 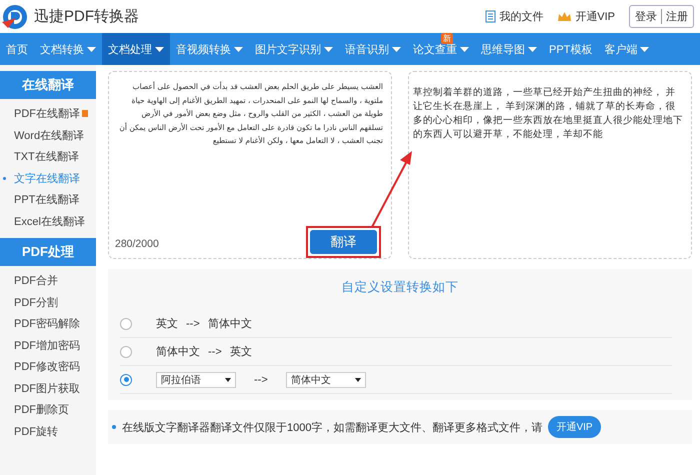 What do you see at coordinates (564, 16) in the screenshot?
I see `crown-icon` at bounding box center [564, 16].